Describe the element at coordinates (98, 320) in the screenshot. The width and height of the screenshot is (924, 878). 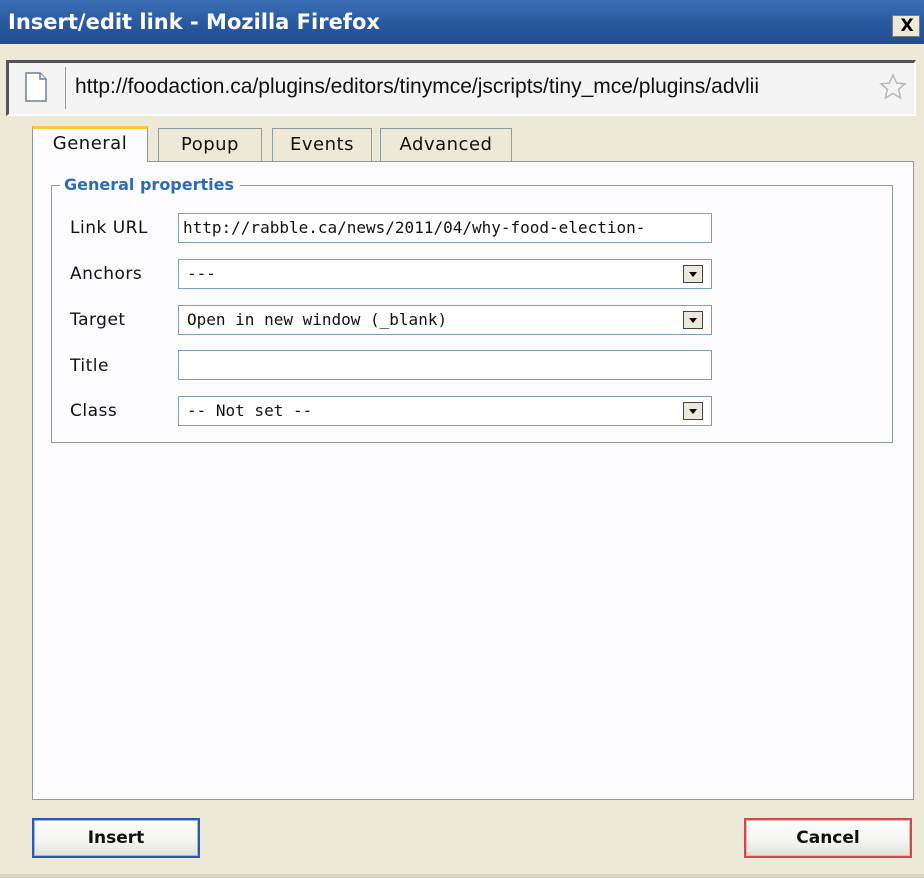
I see `target-label: Target` at that location.